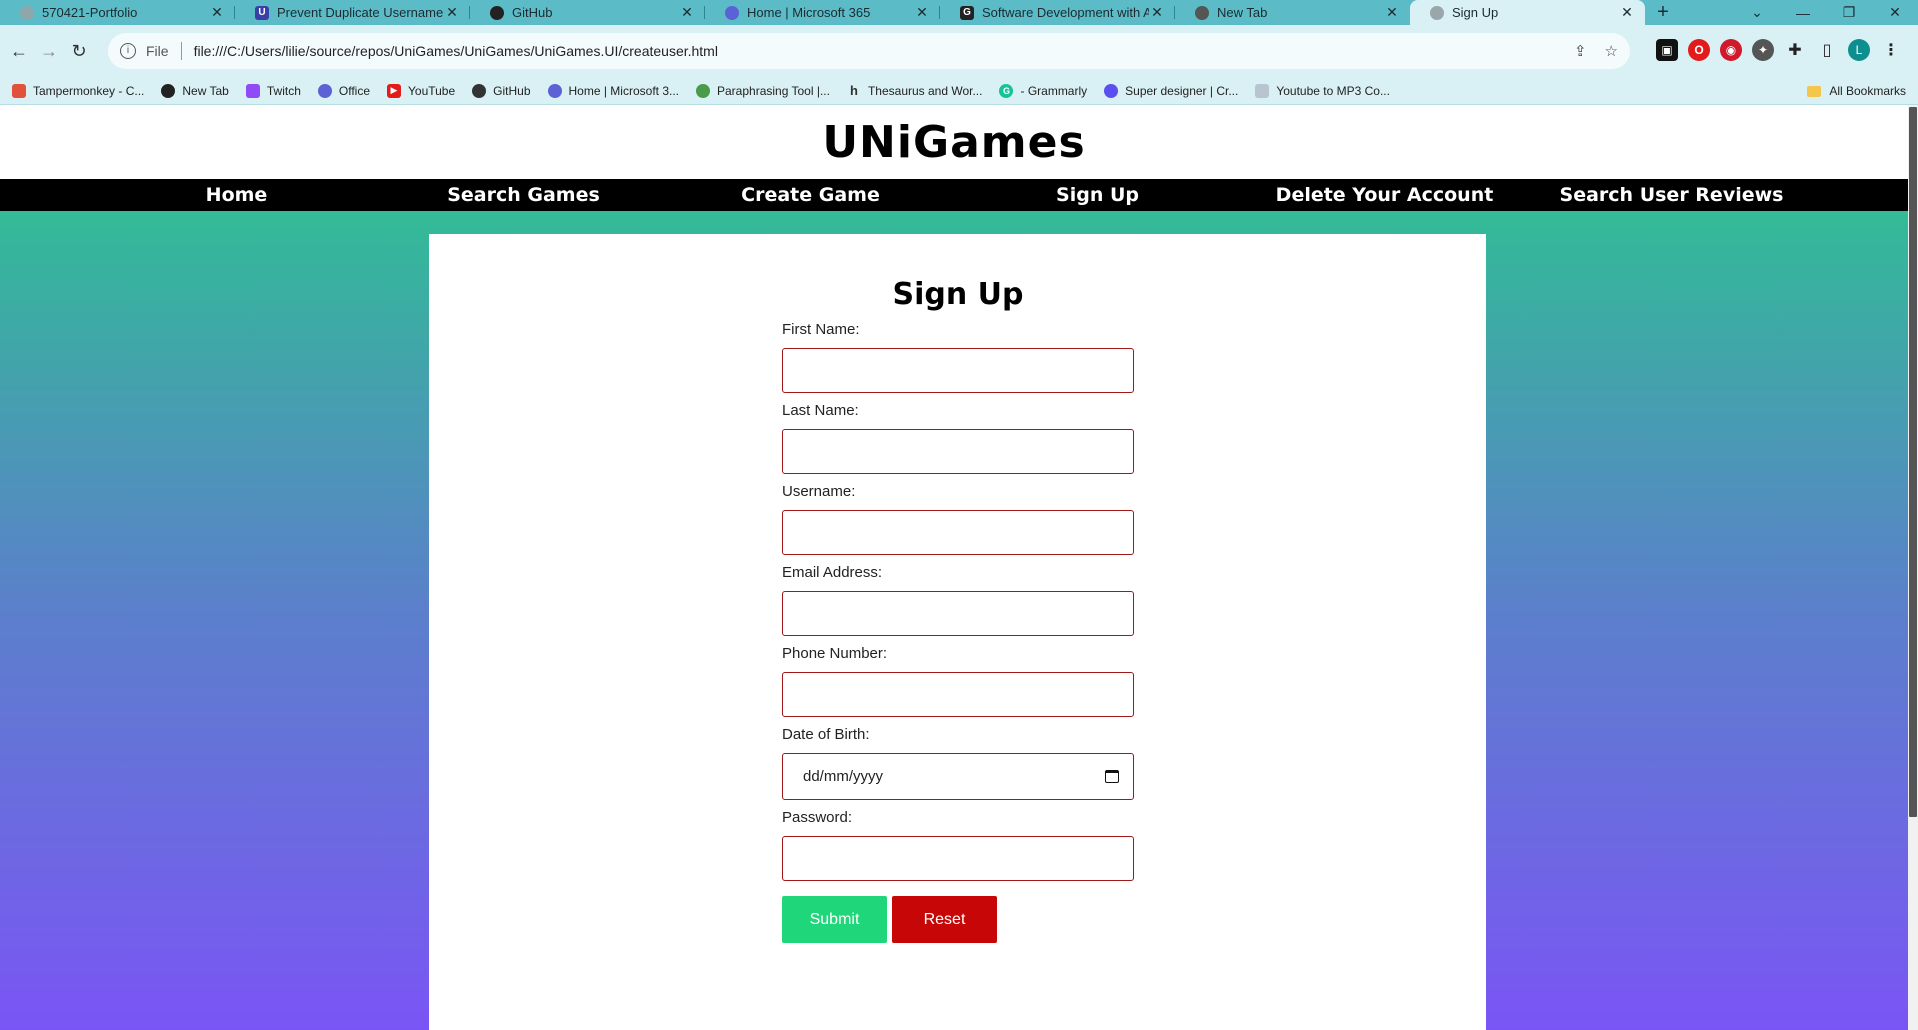 This screenshot has height=1030, width=1918. Describe the element at coordinates (822, 12) in the screenshot. I see `browser-tab: Home | Microsoft 365 ✕` at that location.